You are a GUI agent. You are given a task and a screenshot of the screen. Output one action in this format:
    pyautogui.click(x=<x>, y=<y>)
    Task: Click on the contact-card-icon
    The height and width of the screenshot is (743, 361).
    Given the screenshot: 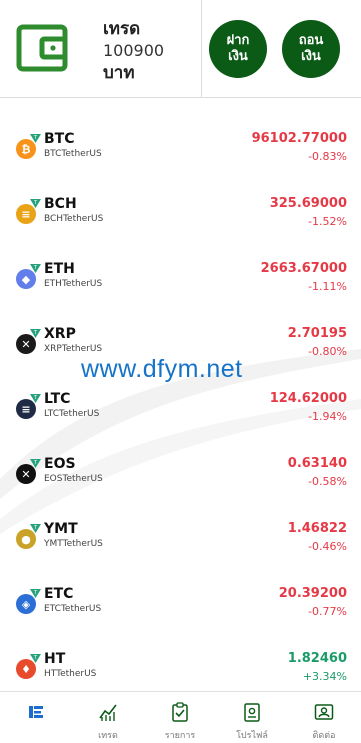 What is the action you would take?
    pyautogui.click(x=324, y=712)
    